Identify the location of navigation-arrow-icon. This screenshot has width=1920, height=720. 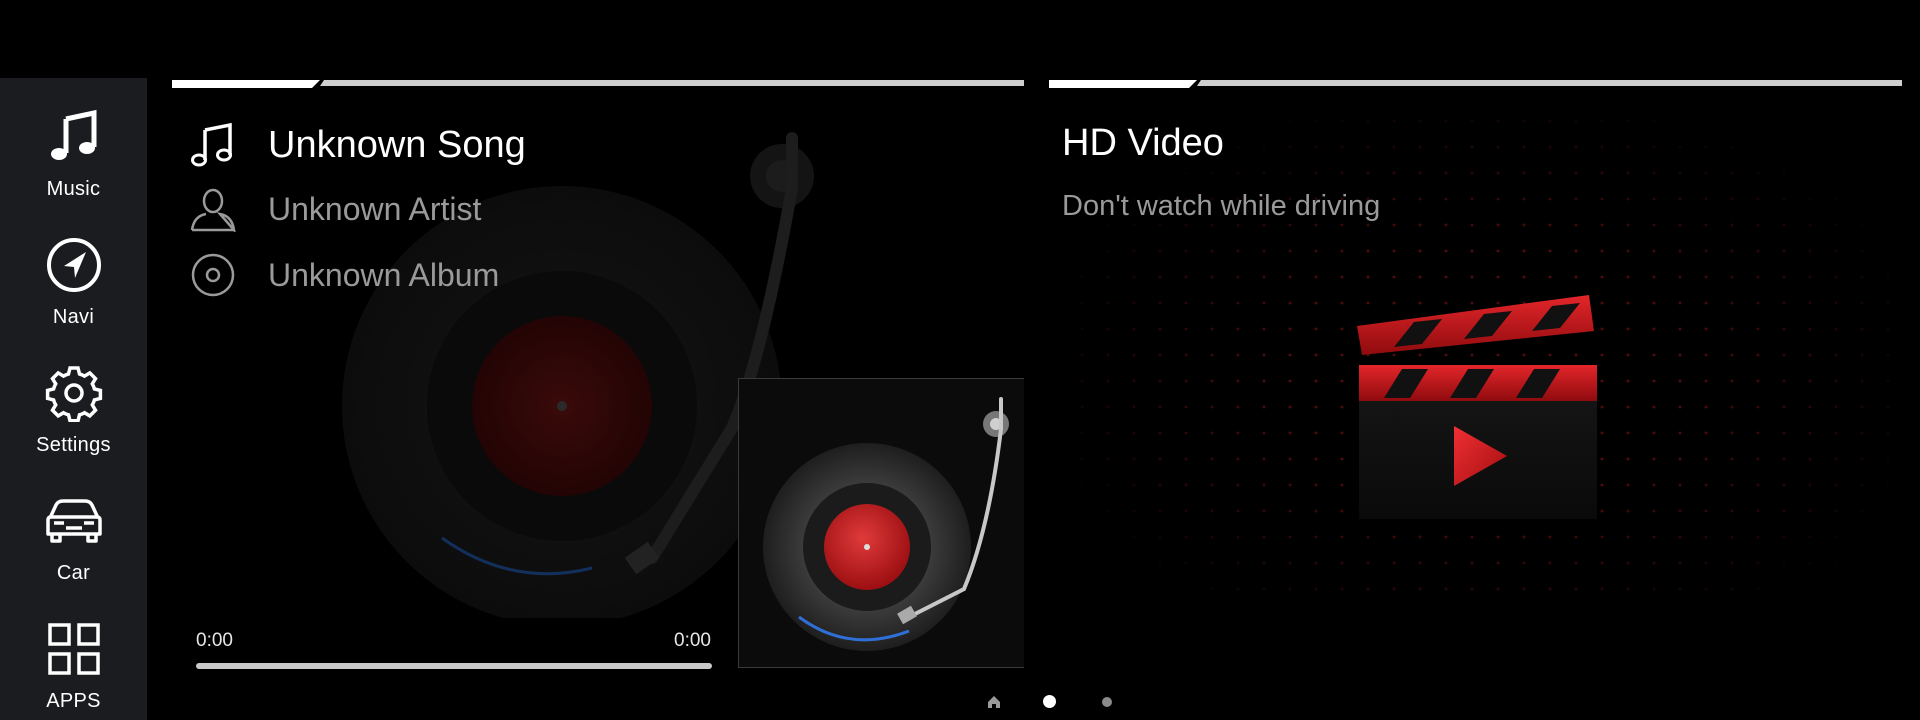
(74, 265).